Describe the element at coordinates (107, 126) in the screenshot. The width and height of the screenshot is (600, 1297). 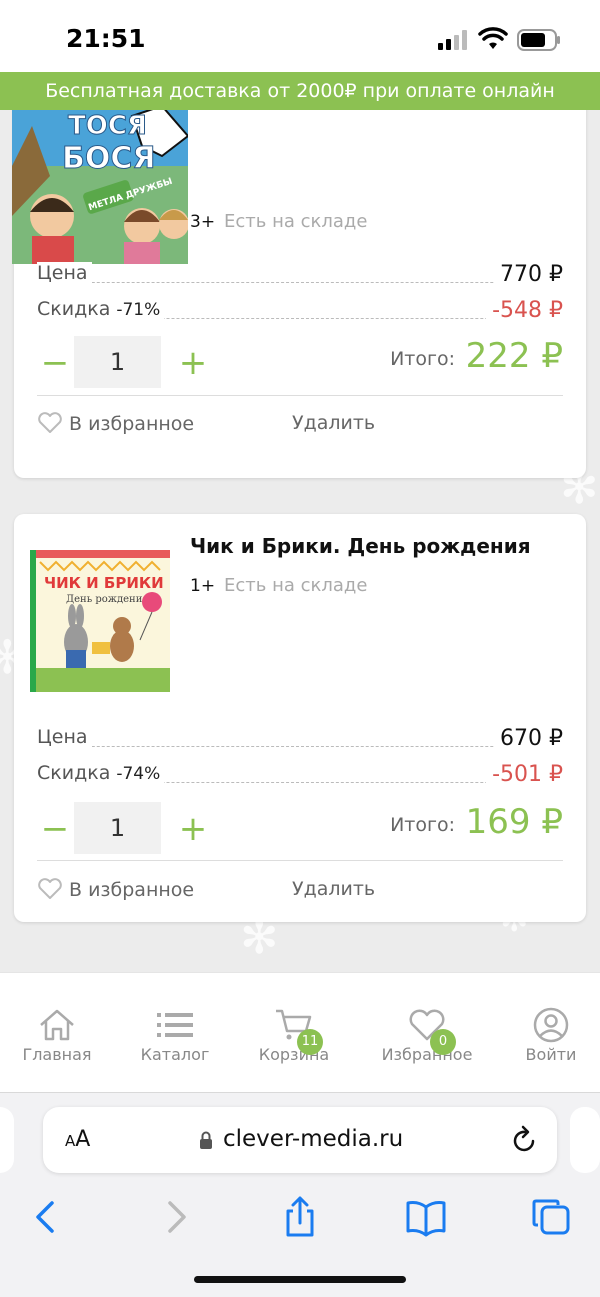
I see `cover-title-line1: ТОСЯ` at that location.